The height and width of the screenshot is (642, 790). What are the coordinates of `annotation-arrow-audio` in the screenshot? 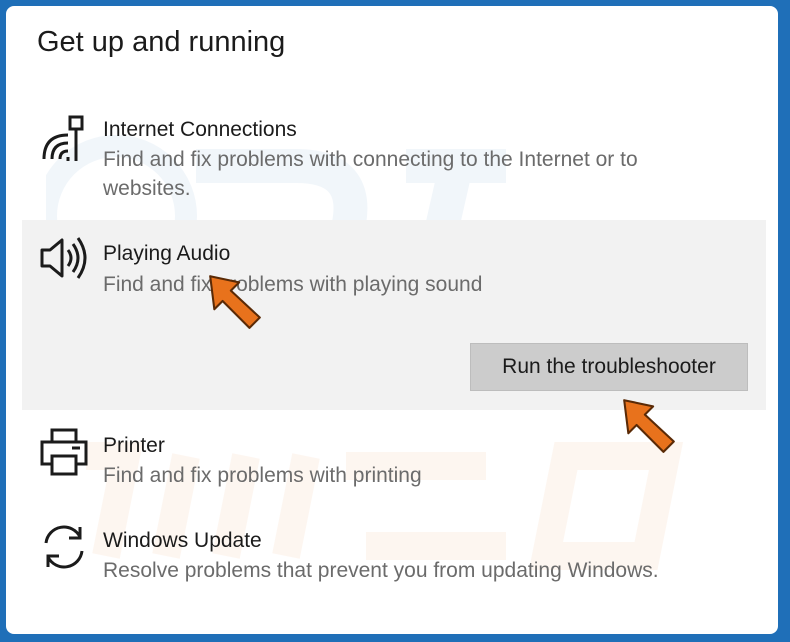 It's located at (235, 302).